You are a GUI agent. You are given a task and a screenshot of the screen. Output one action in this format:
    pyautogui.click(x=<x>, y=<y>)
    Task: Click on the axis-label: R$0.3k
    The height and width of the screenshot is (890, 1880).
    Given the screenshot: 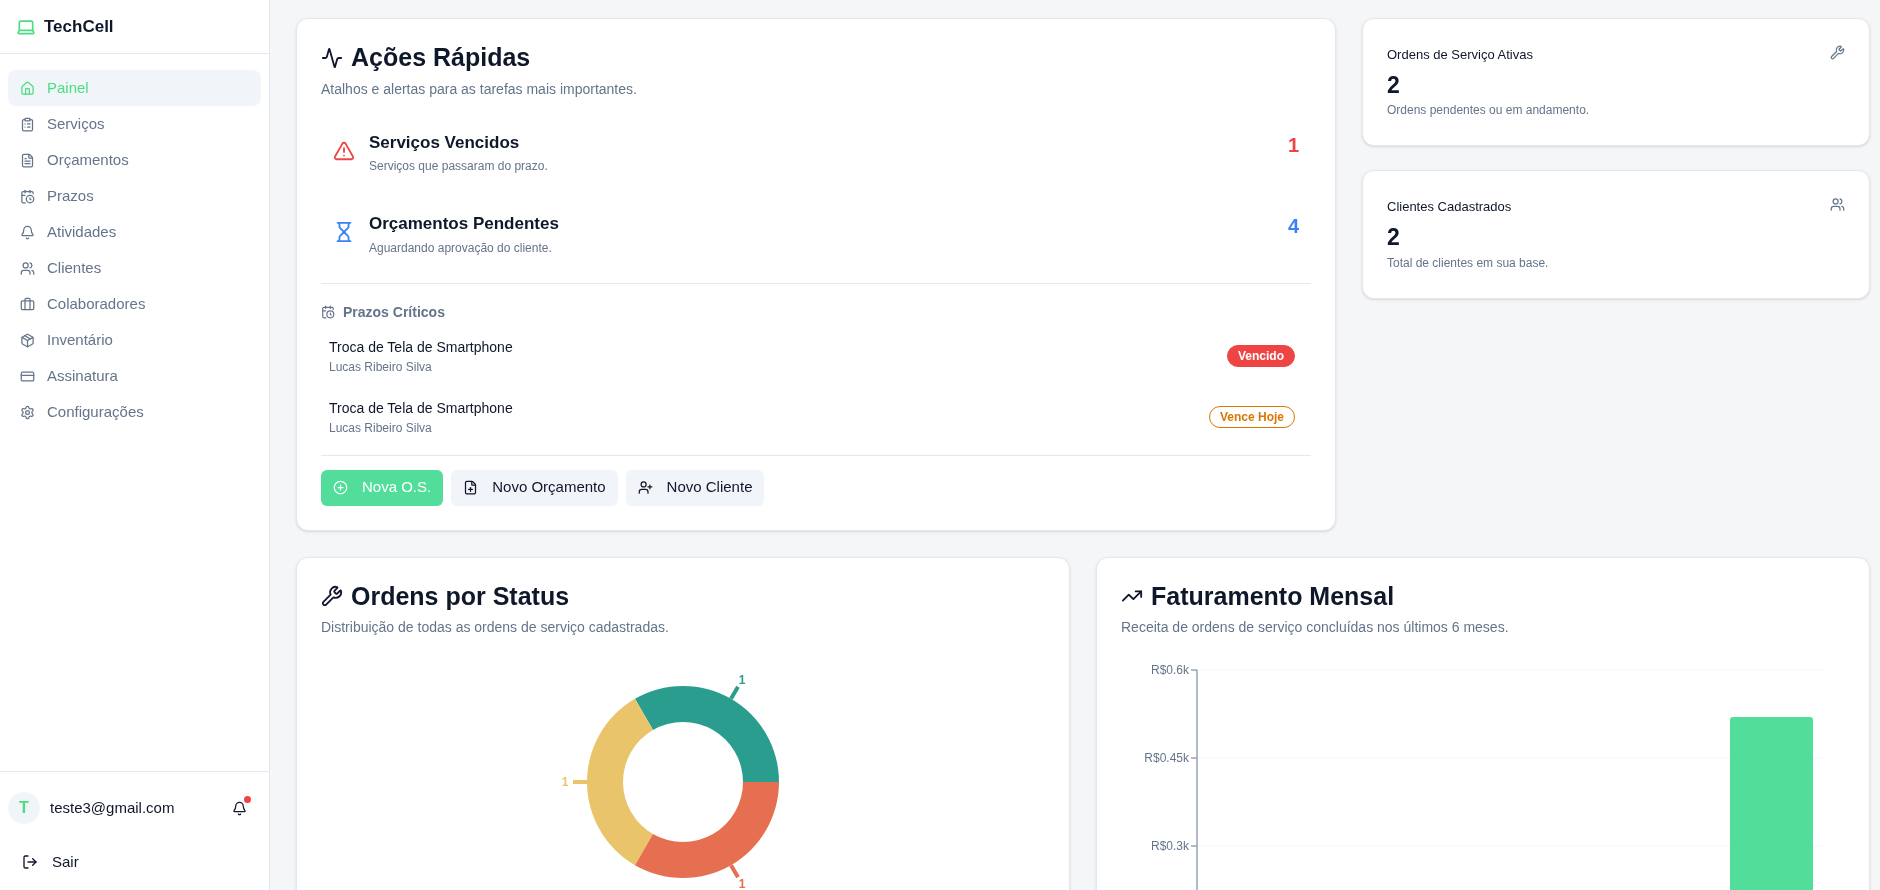 What is the action you would take?
    pyautogui.click(x=1169, y=846)
    